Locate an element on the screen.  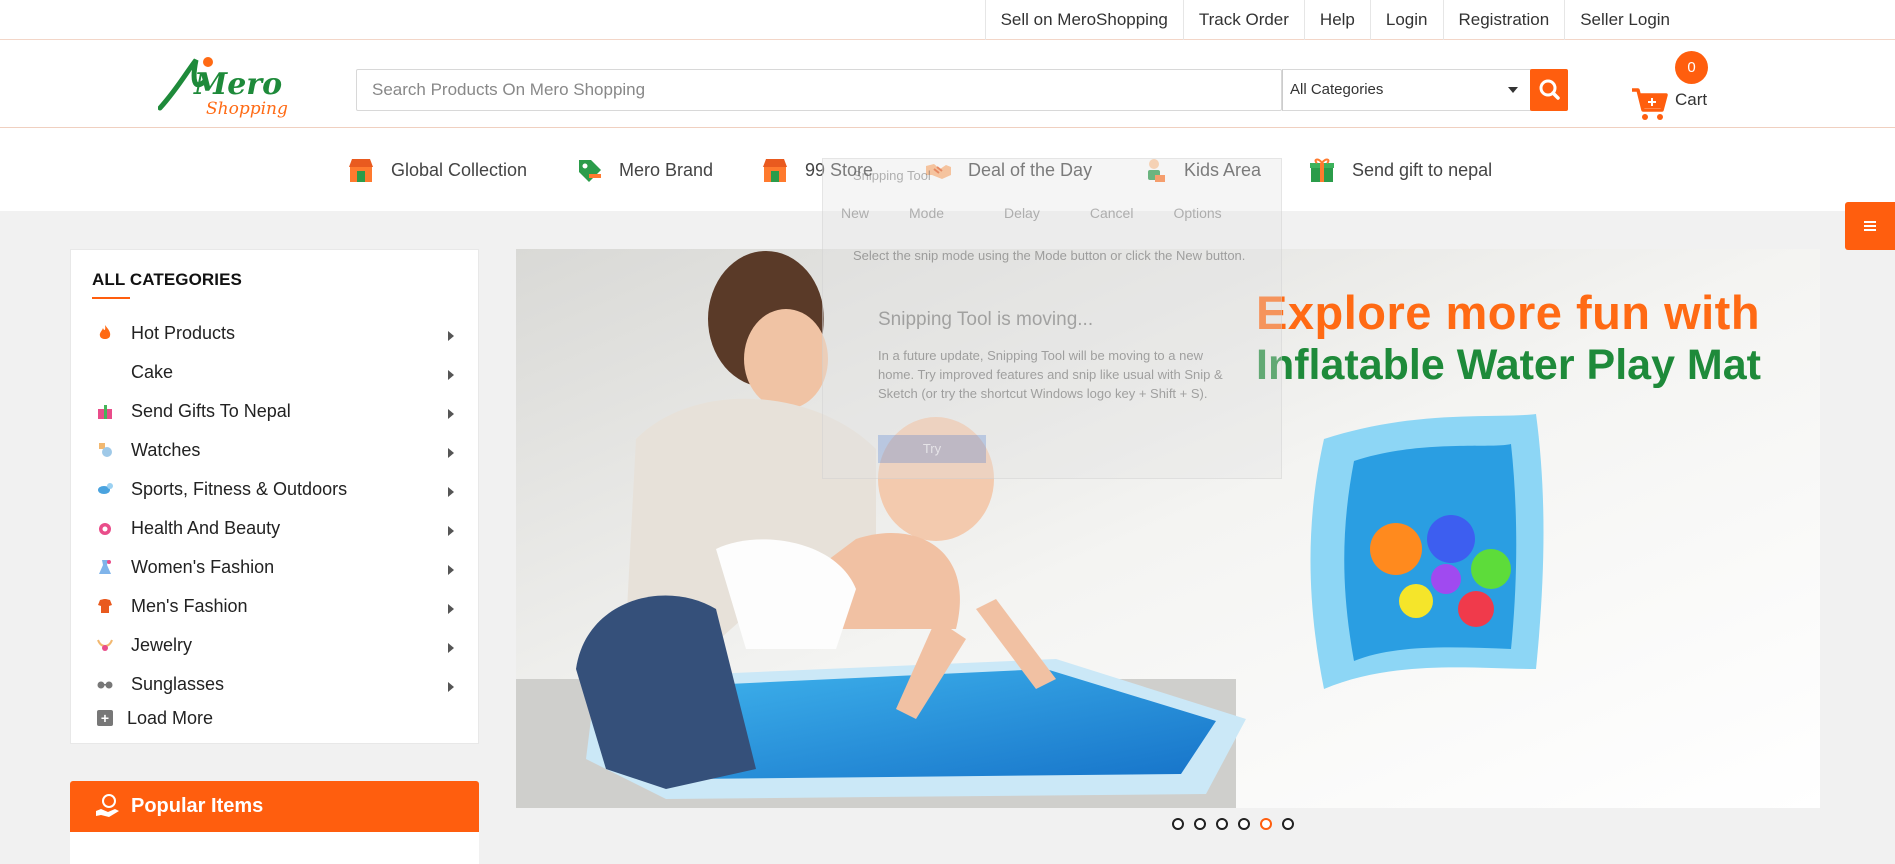
nav-global-collection: Global Collection is located at coordinates (437, 170).